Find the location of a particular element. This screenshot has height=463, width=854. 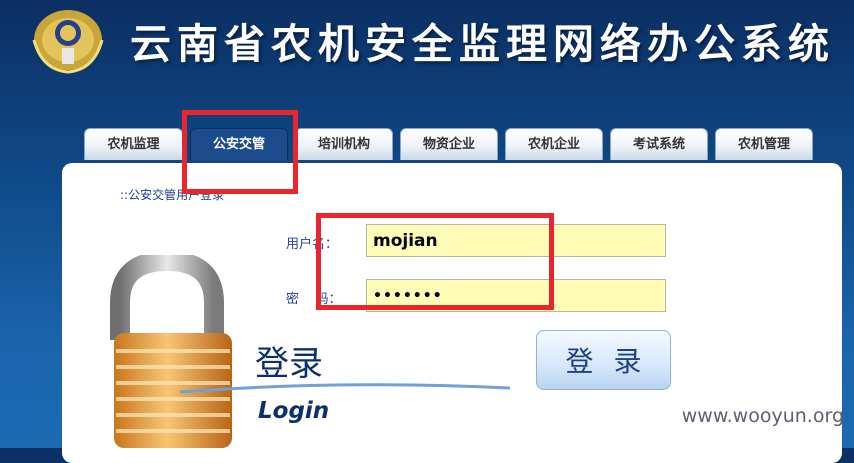

police-emblem-icon is located at coordinates (68, 42).